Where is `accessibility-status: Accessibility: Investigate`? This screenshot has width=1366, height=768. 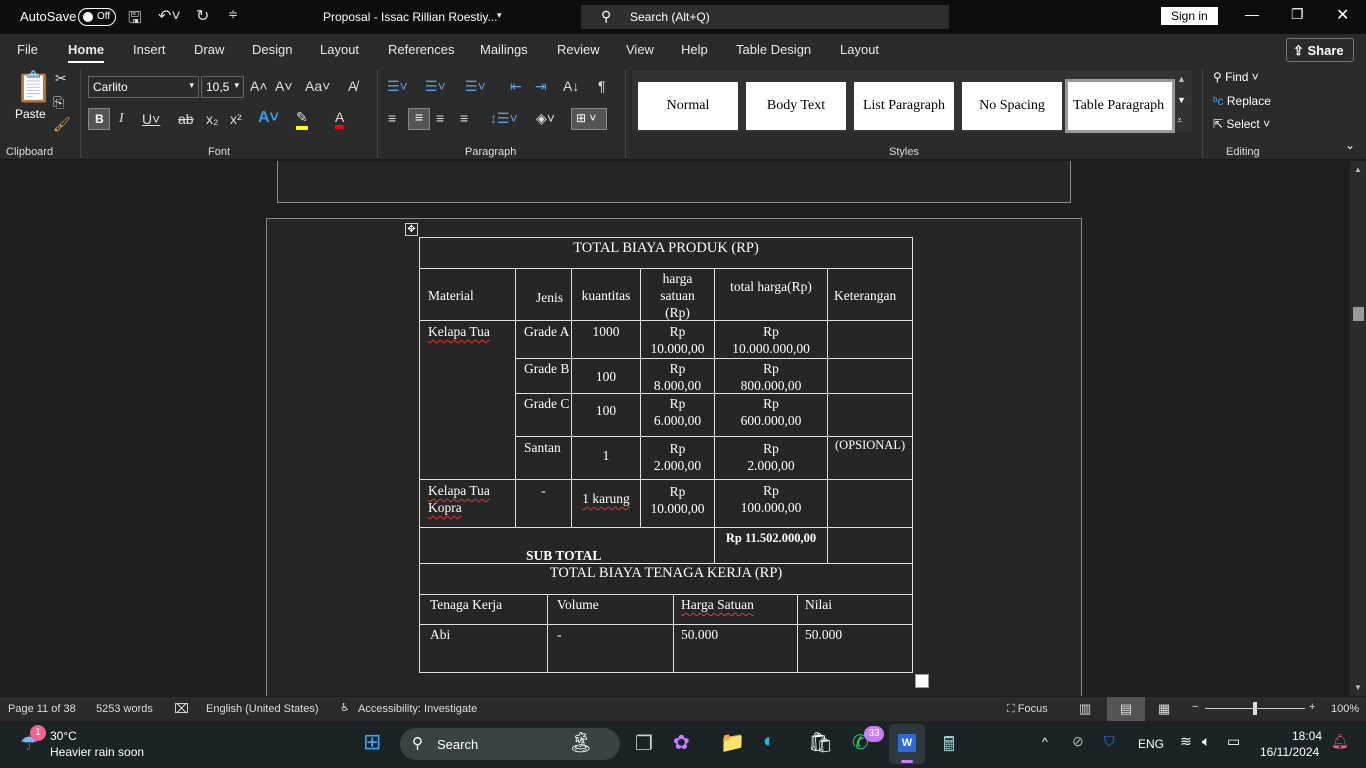 accessibility-status: Accessibility: Investigate is located at coordinates (417, 709).